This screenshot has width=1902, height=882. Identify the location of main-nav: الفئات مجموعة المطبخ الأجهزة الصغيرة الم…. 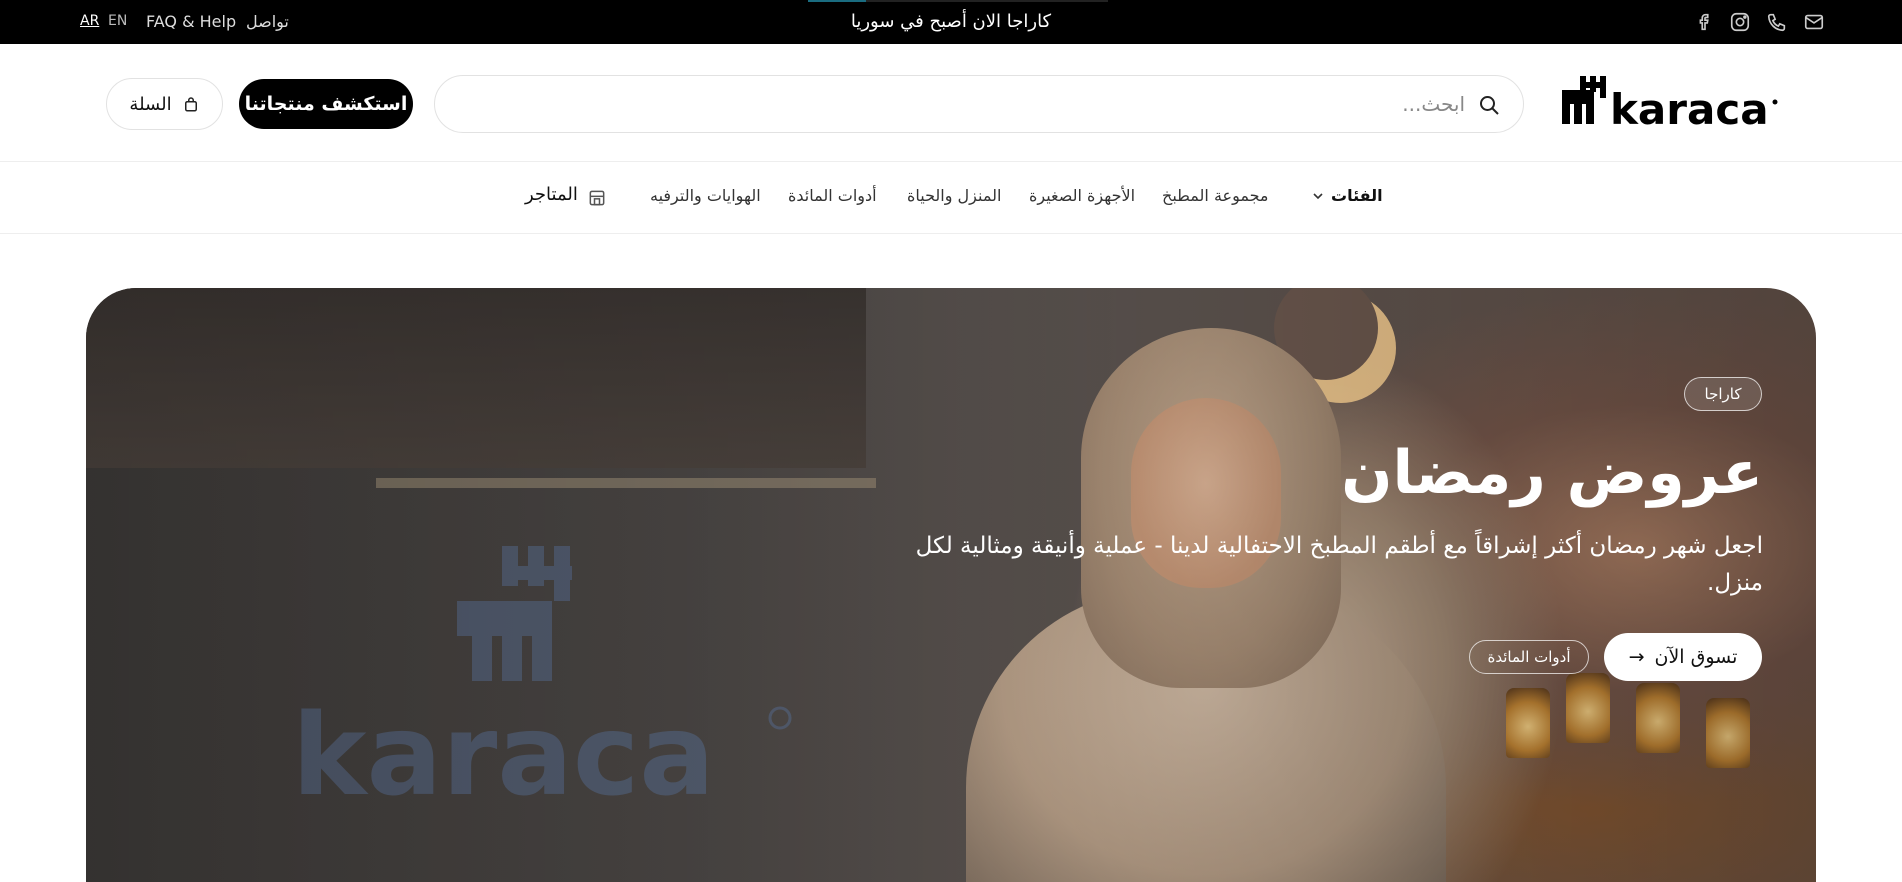
(951, 198).